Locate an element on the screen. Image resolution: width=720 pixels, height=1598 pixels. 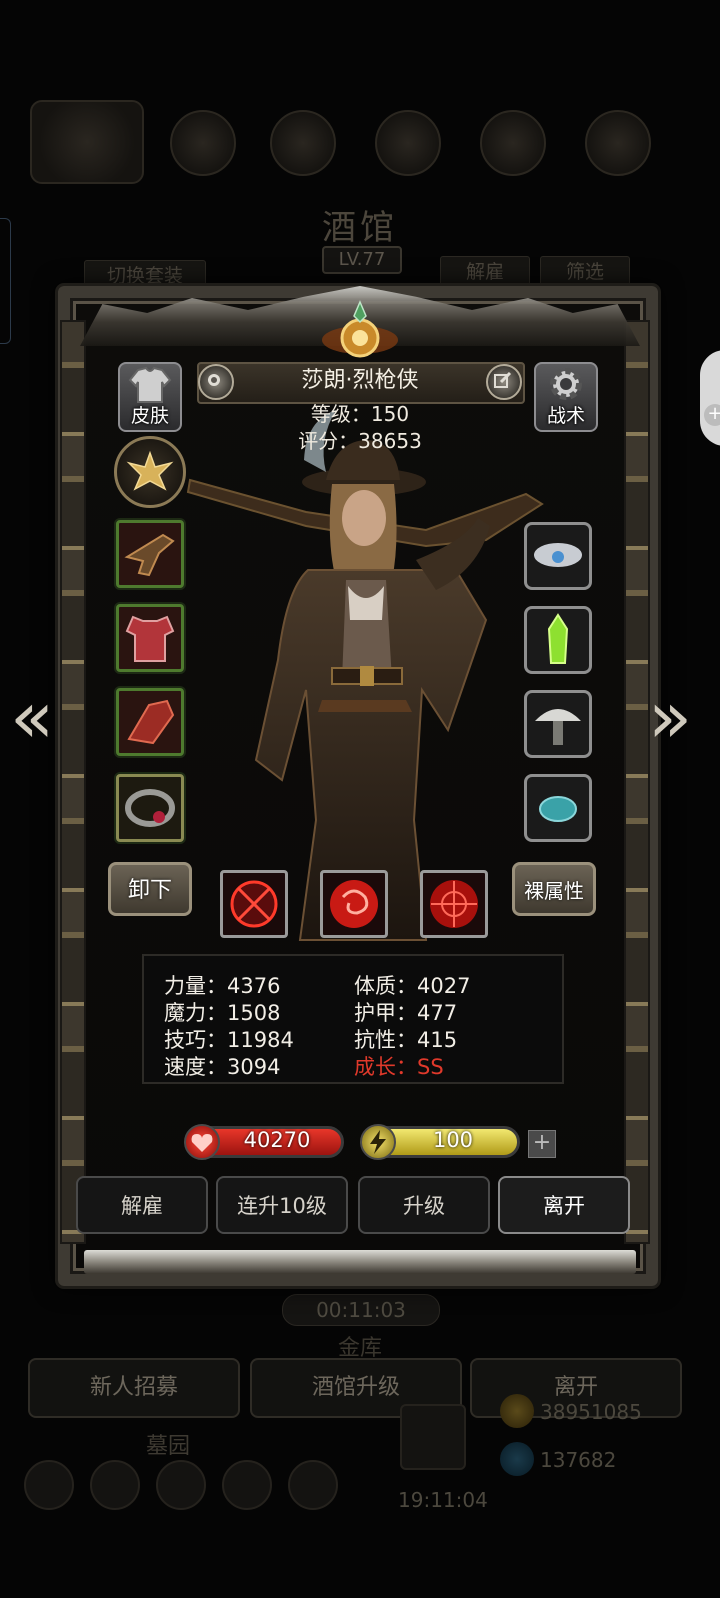
leave-button: 离开 is located at coordinates (564, 1205).